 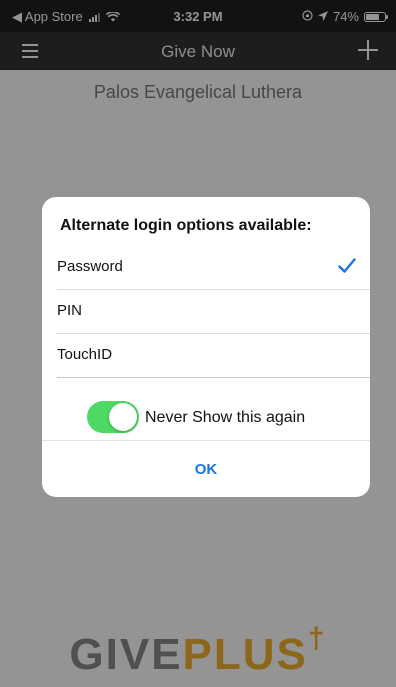 I want to click on option-label: PIN, so click(x=70, y=310).